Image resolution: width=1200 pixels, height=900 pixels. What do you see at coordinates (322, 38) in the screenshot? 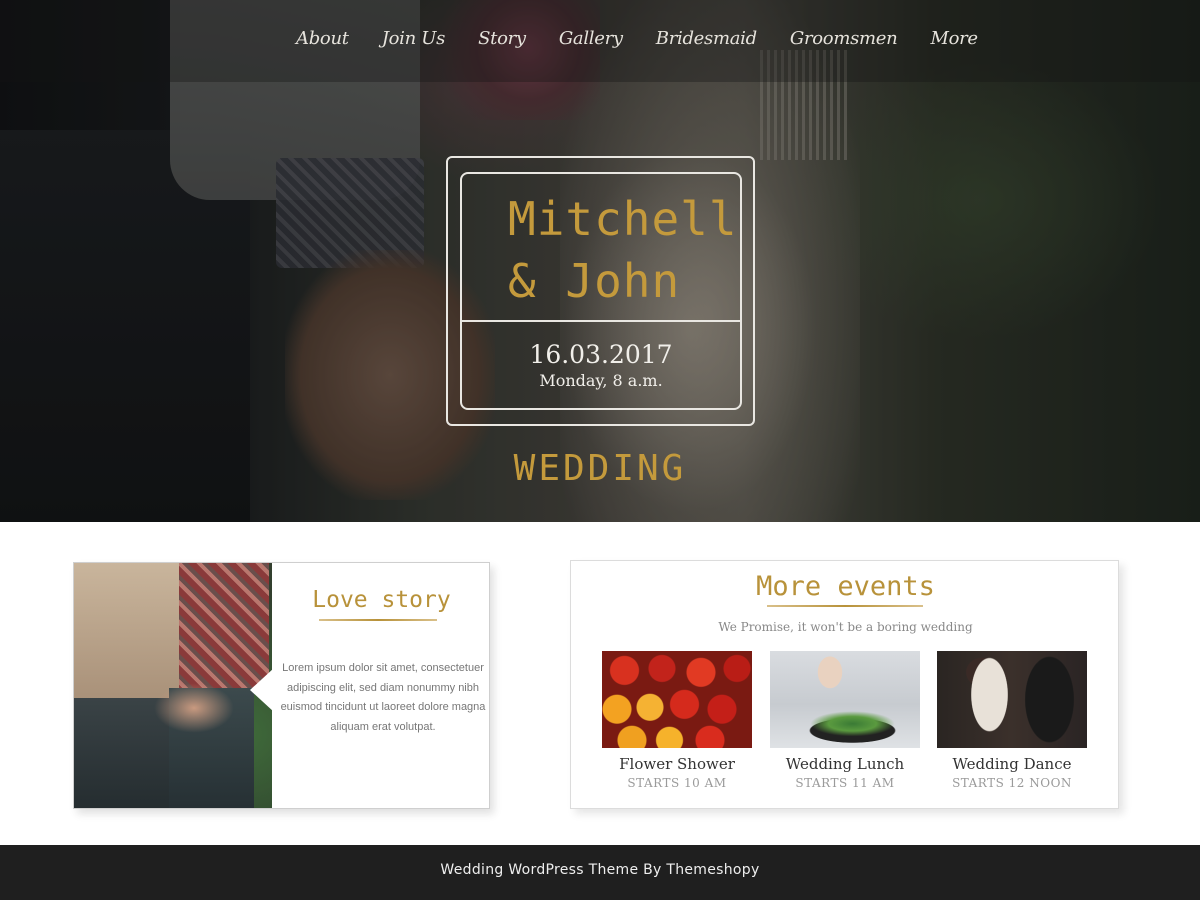
I see `nav-about: About` at bounding box center [322, 38].